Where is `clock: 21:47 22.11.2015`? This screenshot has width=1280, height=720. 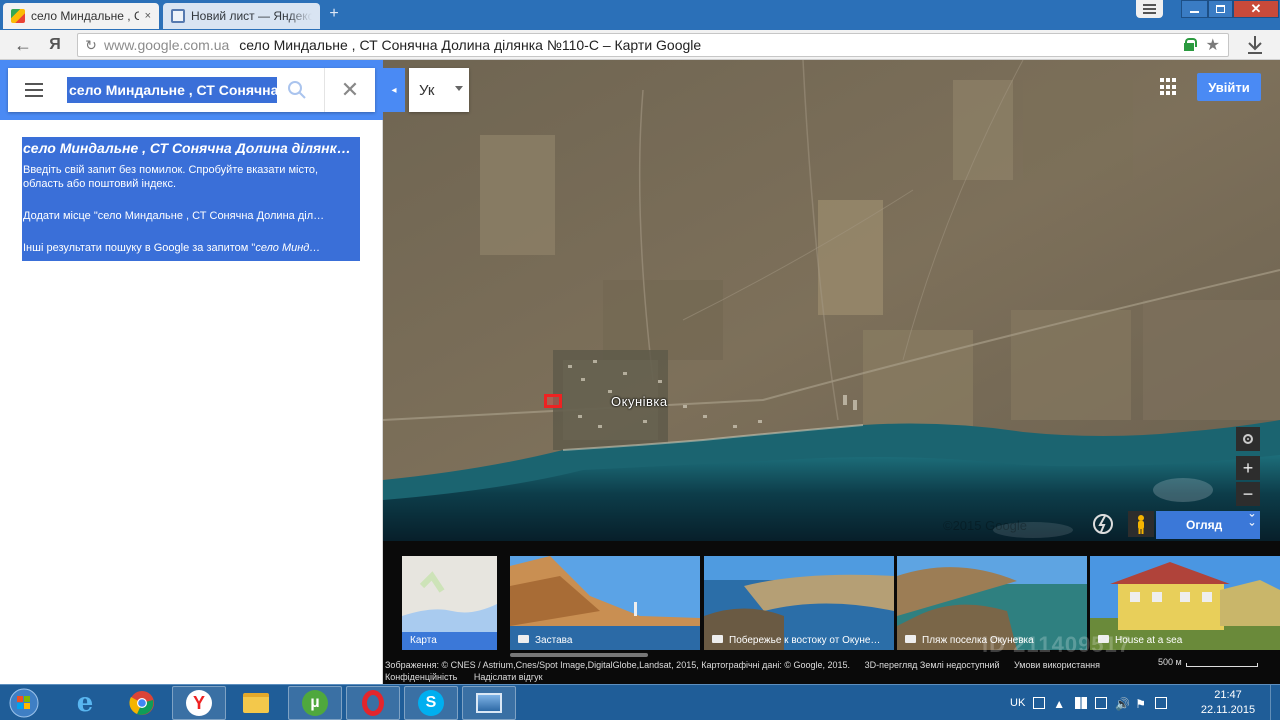 clock: 21:47 22.11.2015 is located at coordinates (1228, 703).